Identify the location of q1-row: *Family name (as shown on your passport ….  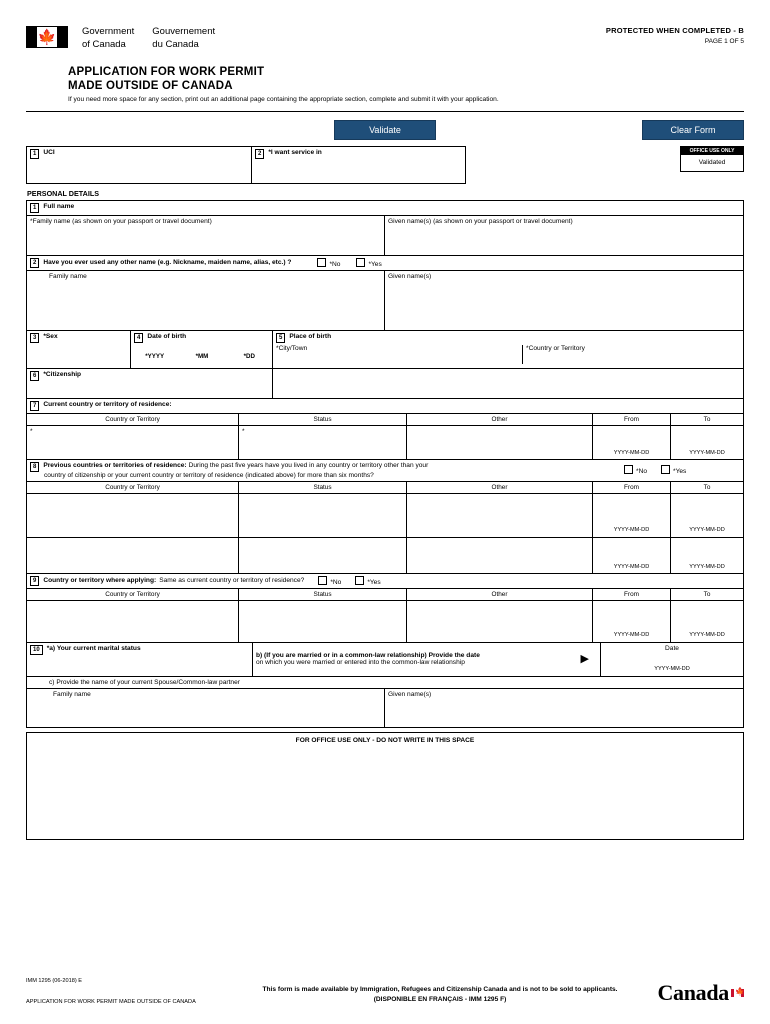
(385, 235).